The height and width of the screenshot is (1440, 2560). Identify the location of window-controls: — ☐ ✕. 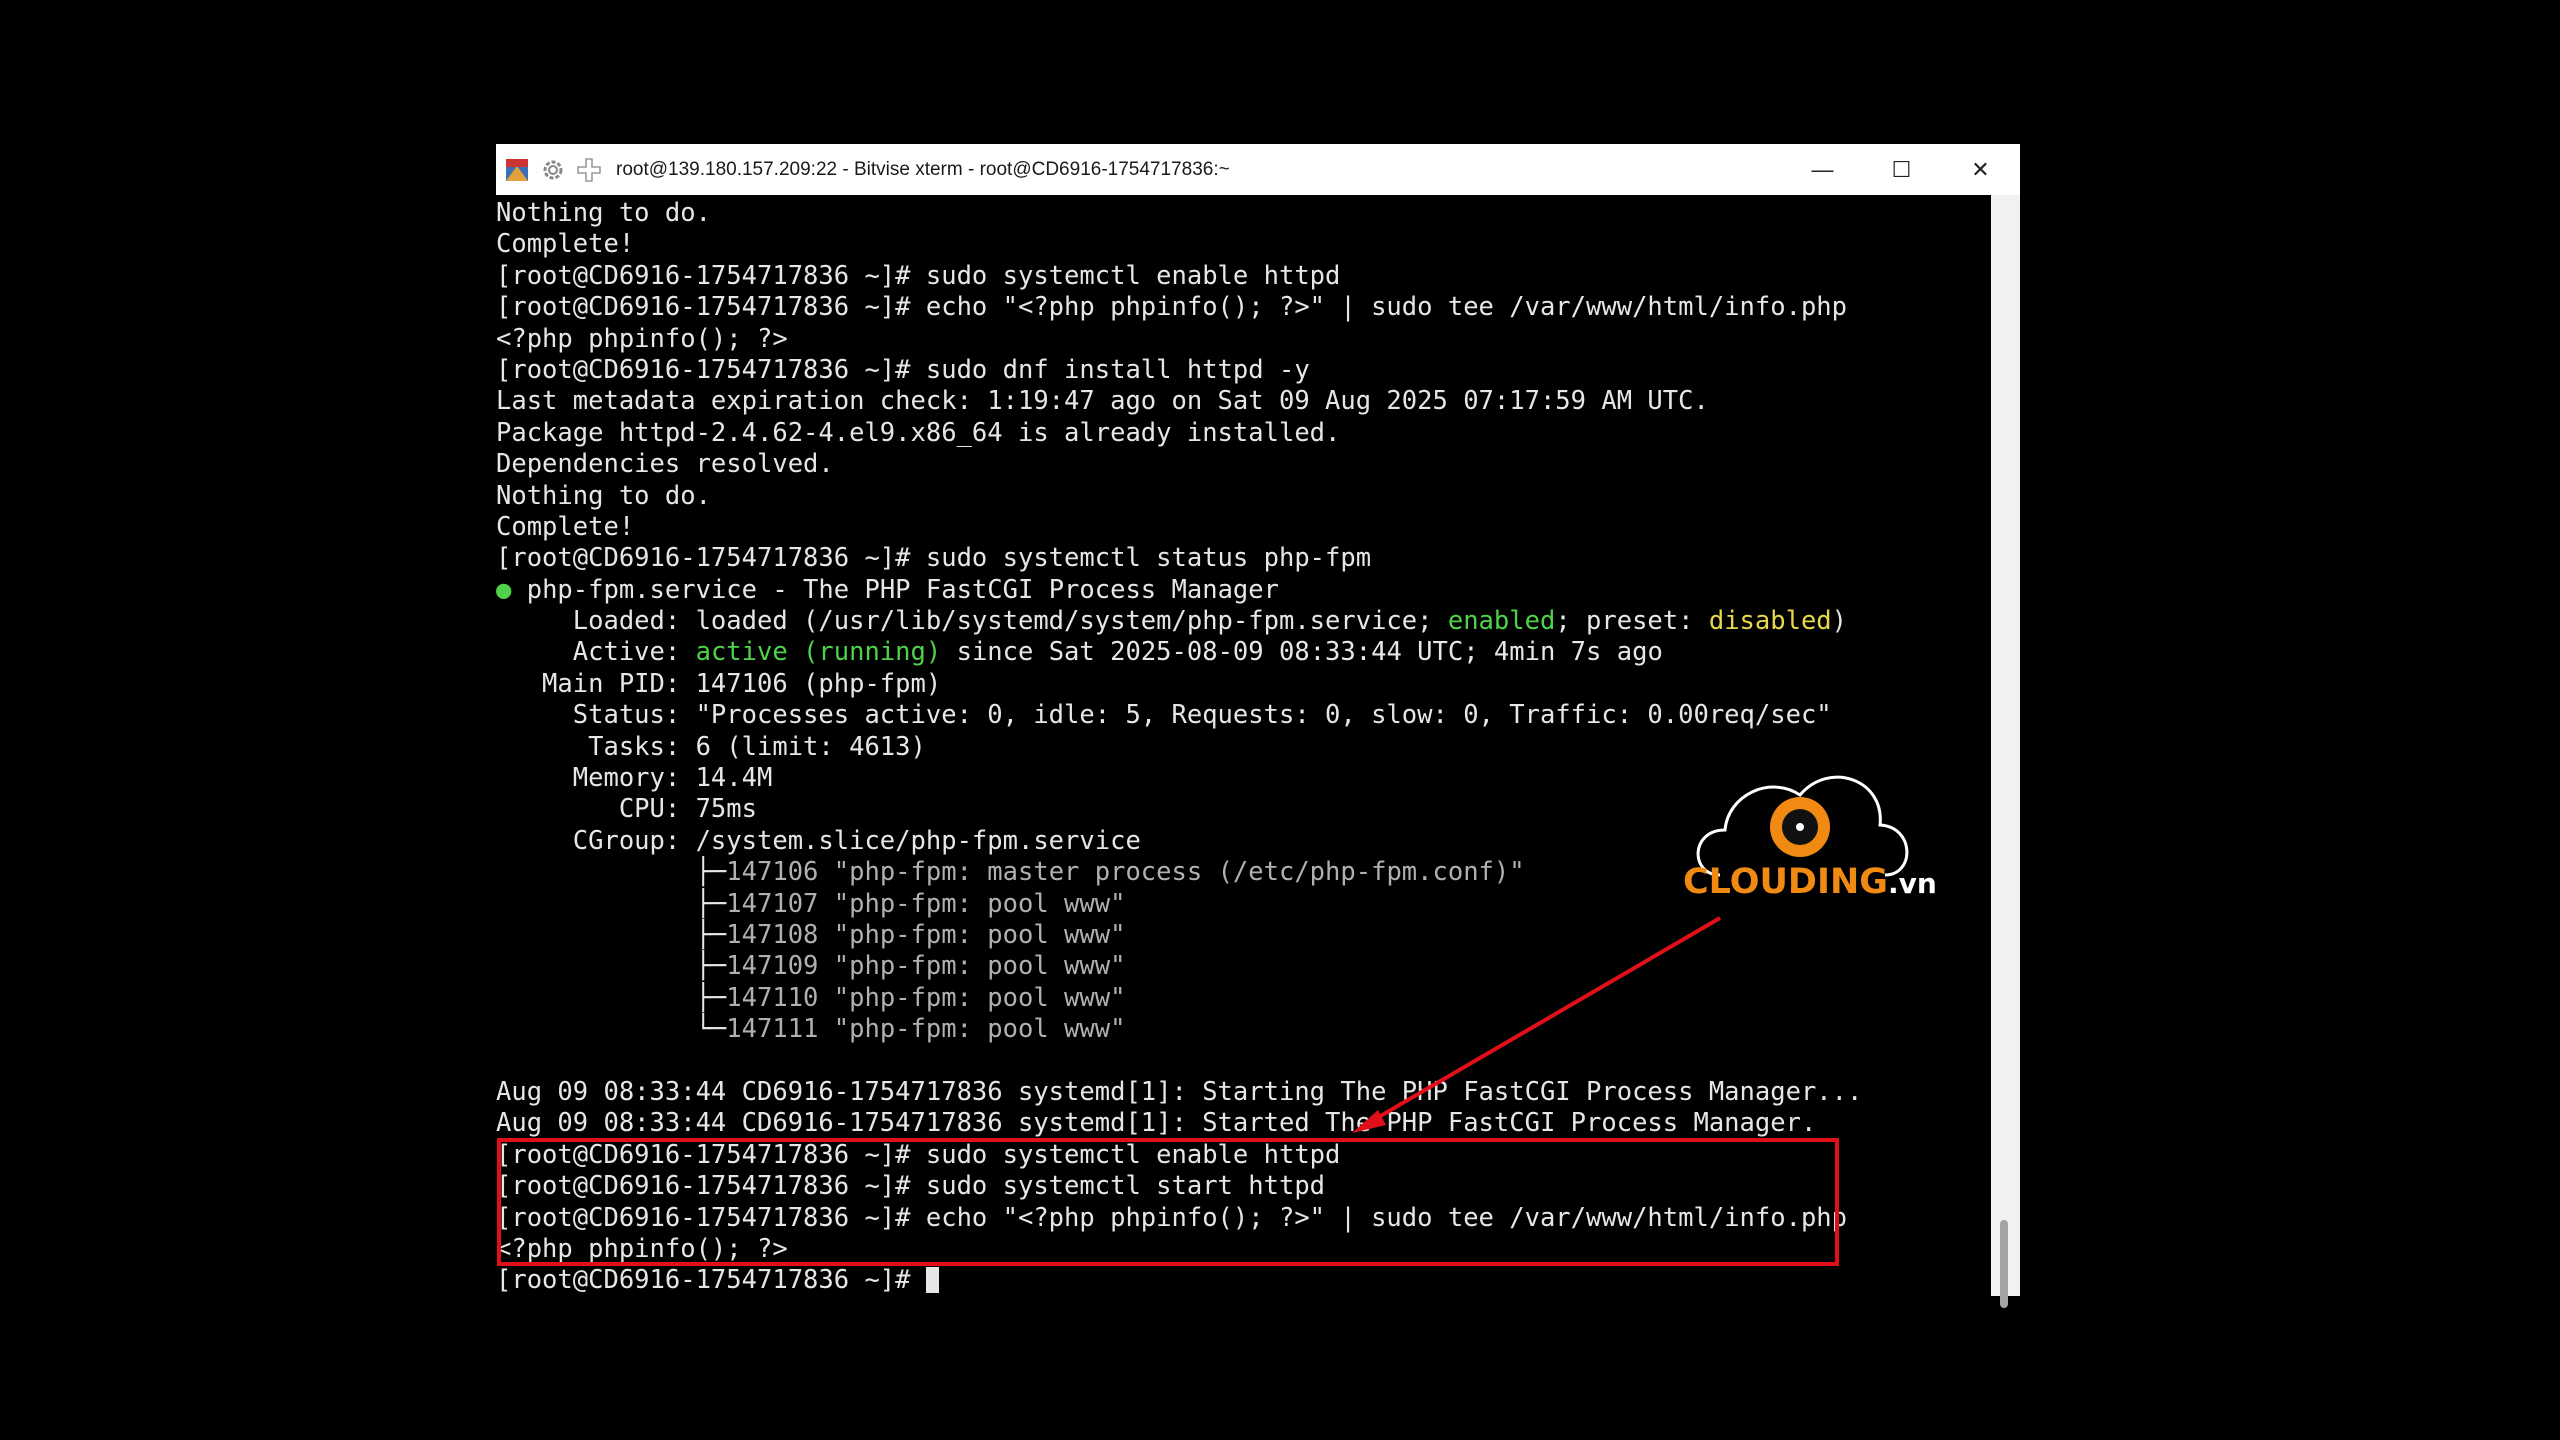
(1901, 169).